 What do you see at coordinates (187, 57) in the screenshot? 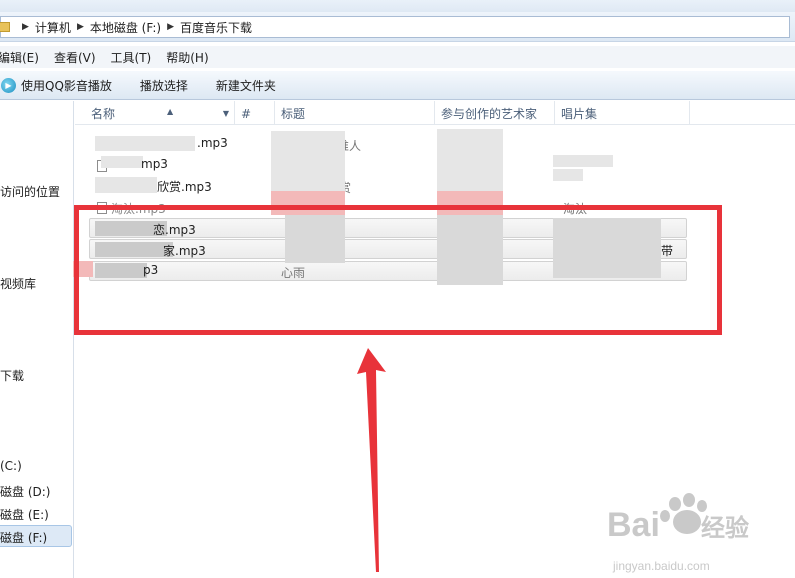
I see `menu-help: 帮助(H)` at bounding box center [187, 57].